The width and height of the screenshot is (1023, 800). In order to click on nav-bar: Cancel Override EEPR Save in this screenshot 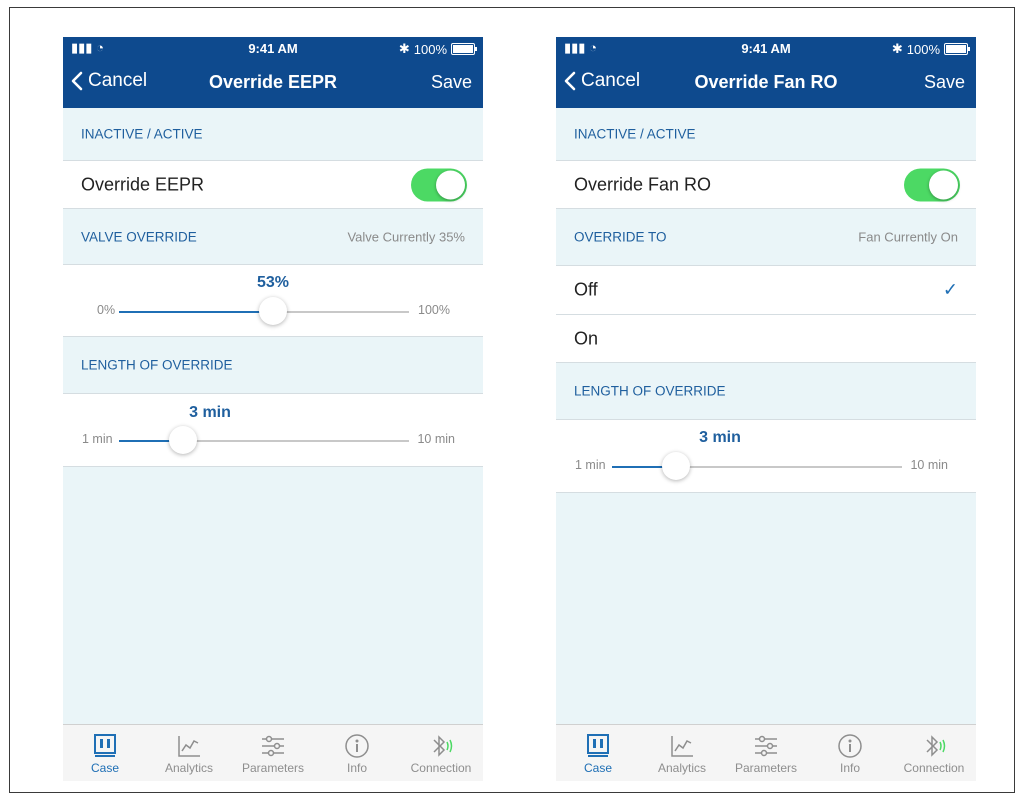, I will do `click(273, 83)`.